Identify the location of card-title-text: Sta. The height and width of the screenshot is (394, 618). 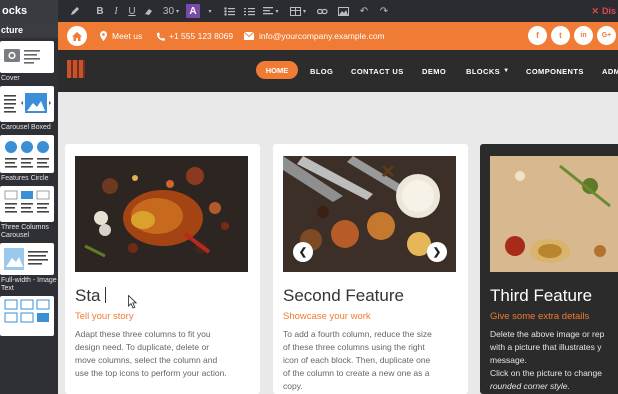
(88, 295).